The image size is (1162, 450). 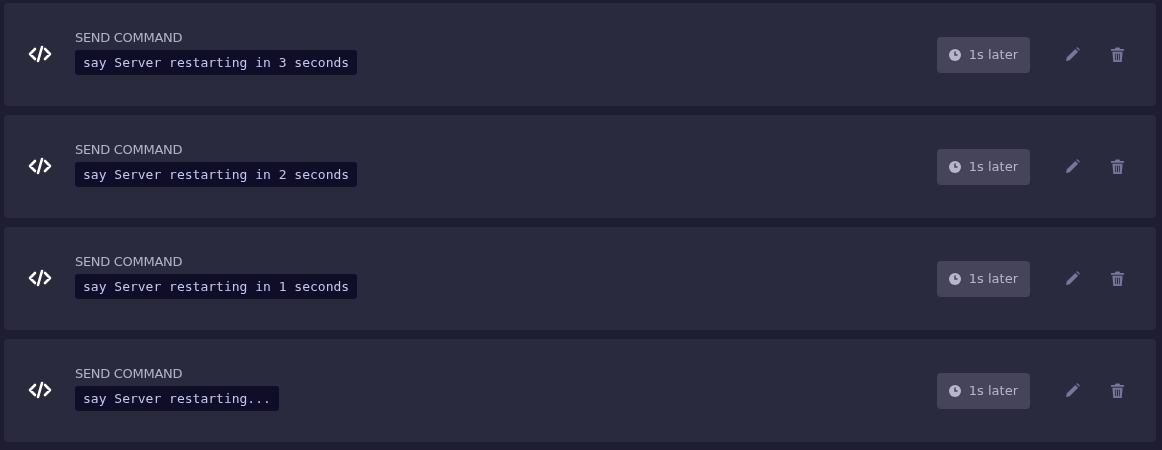 What do you see at coordinates (216, 62) in the screenshot?
I see `command-text: say Server restarting in 3 seconds` at bounding box center [216, 62].